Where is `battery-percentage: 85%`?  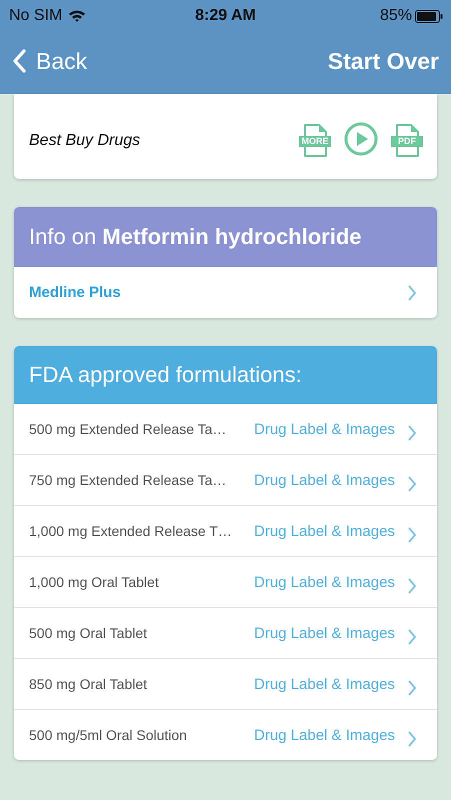
battery-percentage: 85% is located at coordinates (396, 16).